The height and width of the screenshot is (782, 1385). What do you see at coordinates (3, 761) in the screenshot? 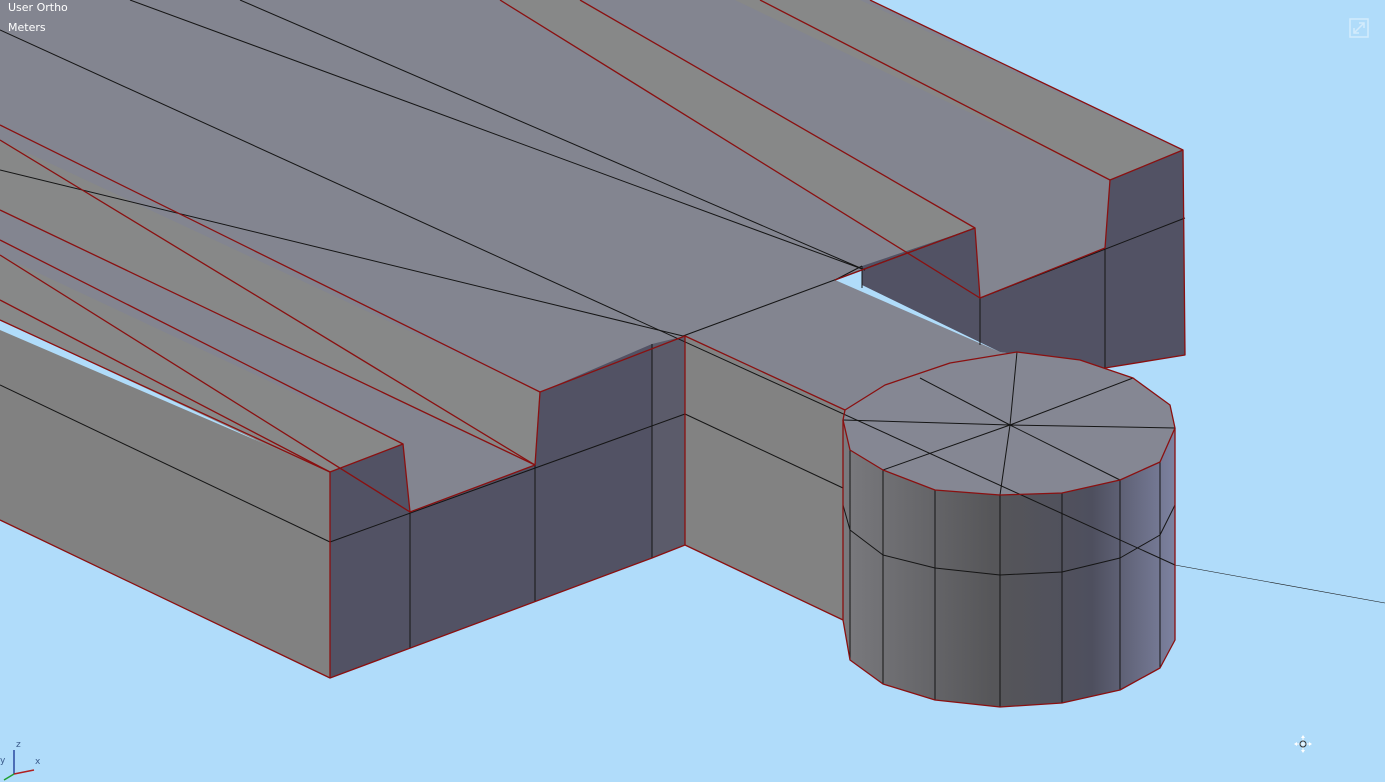
I see `axis-y-label: y` at bounding box center [3, 761].